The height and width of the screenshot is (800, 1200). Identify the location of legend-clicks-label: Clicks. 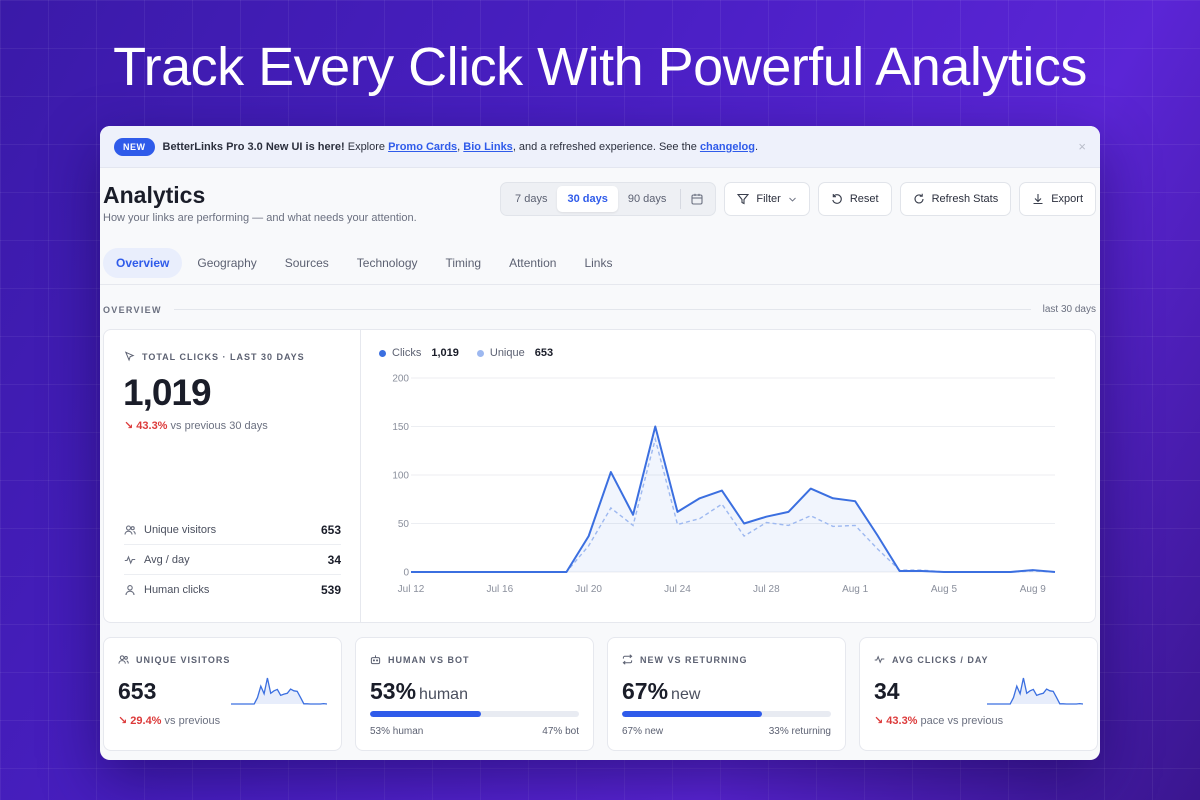
(407, 353).